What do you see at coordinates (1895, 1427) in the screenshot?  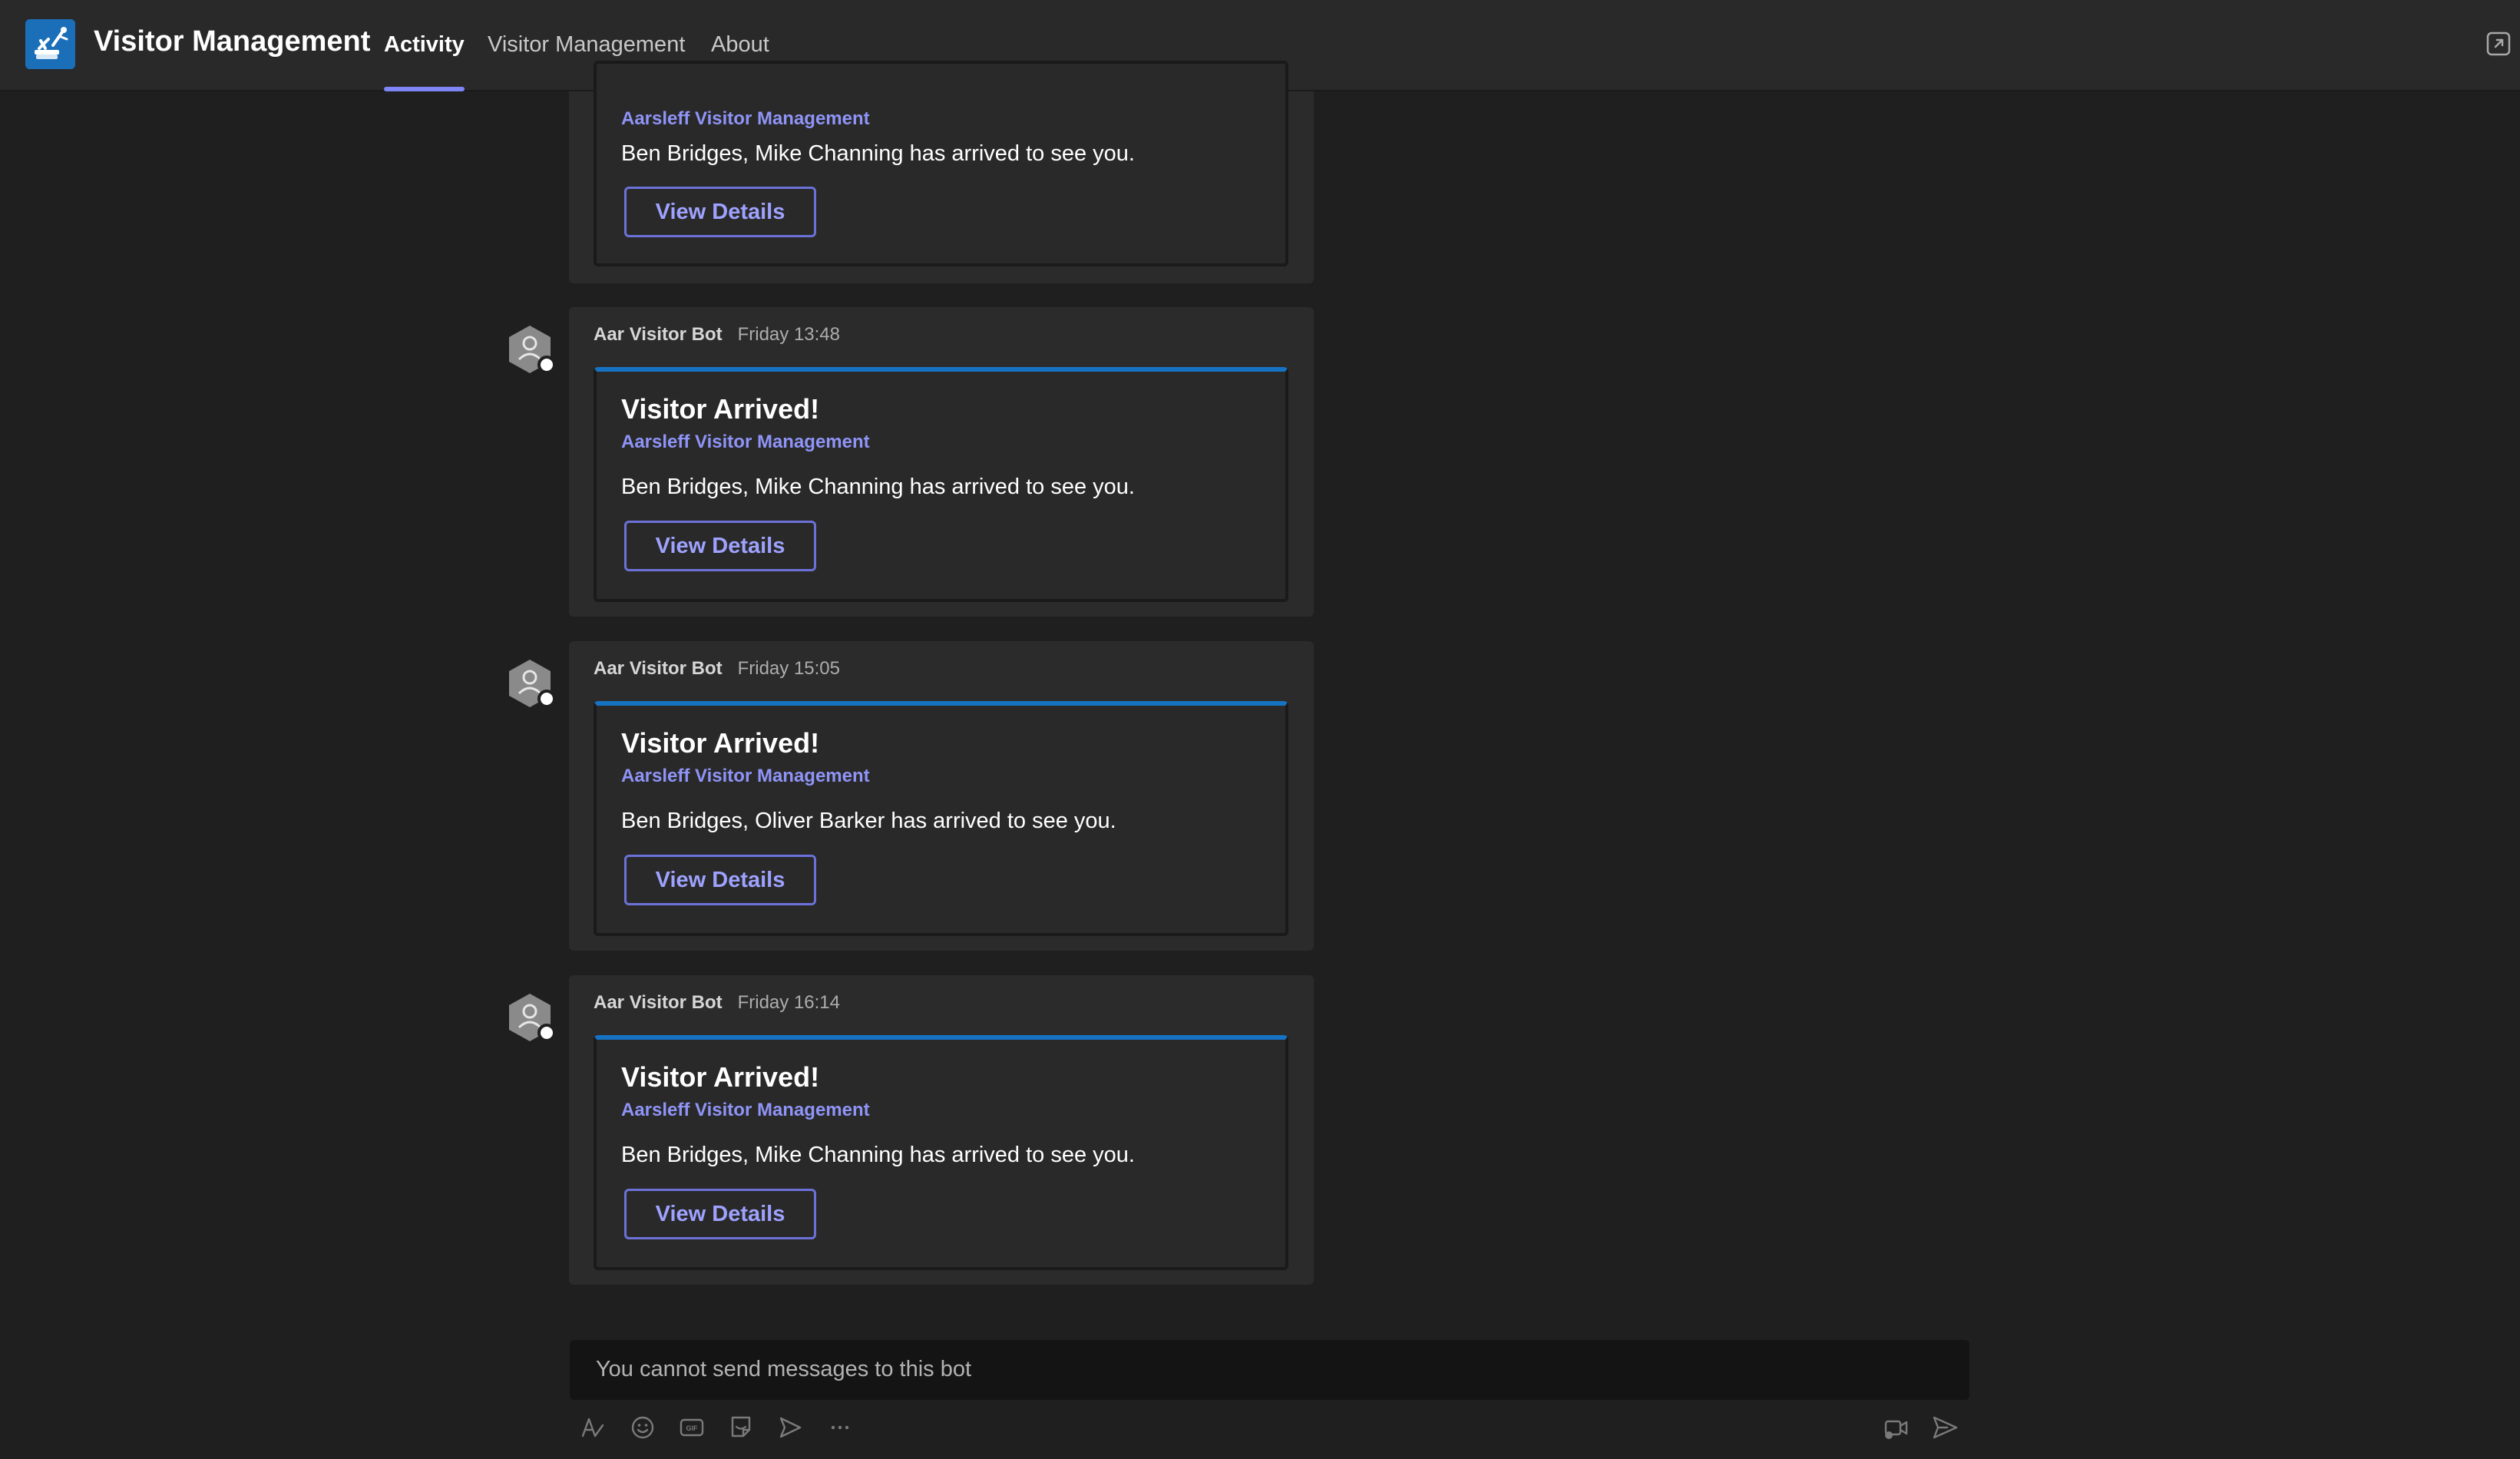 I see `video-clip-icon` at bounding box center [1895, 1427].